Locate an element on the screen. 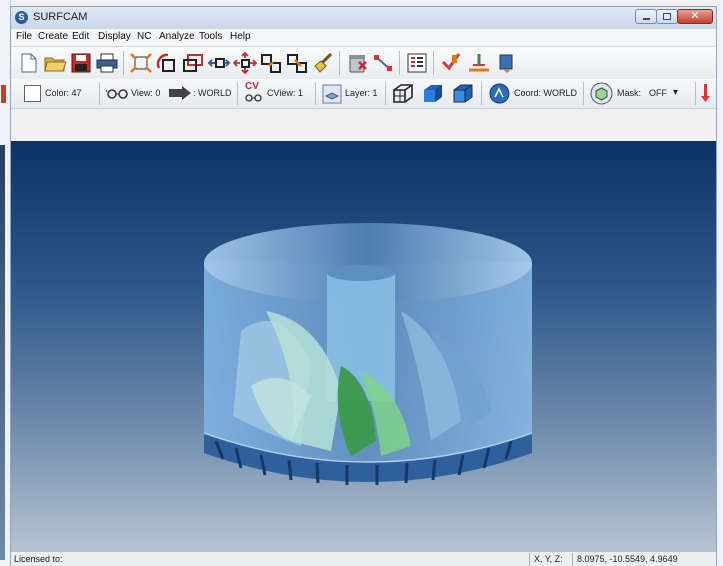 This screenshot has width=723, height=566. view-control: View: 0 is located at coordinates (135, 93).